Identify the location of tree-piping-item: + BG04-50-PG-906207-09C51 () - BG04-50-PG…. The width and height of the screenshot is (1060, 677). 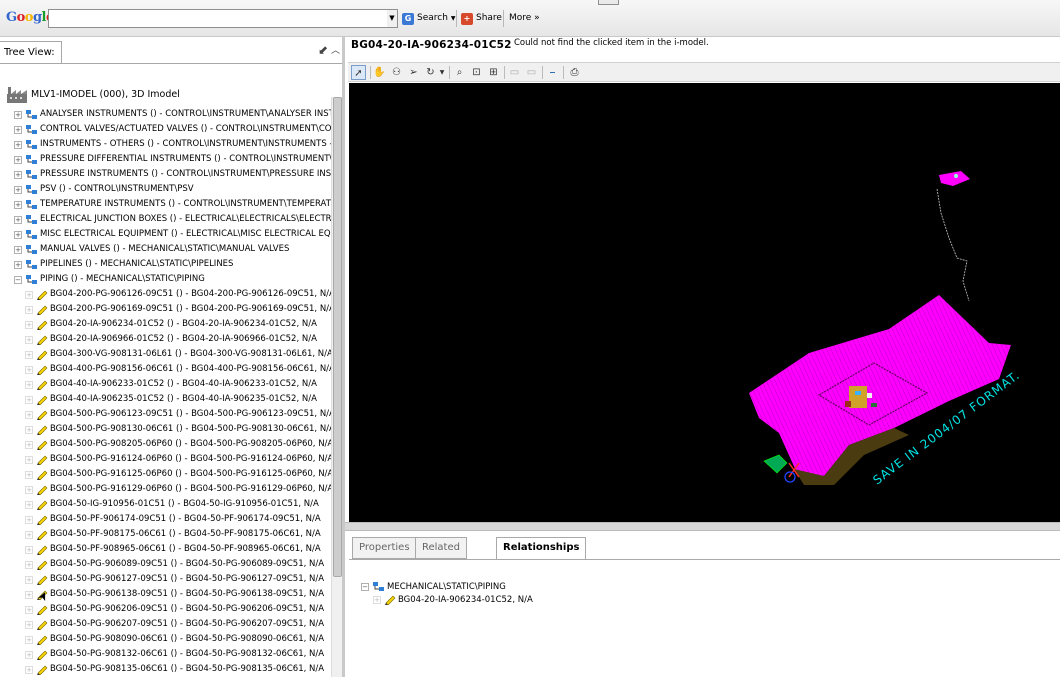
(174, 624).